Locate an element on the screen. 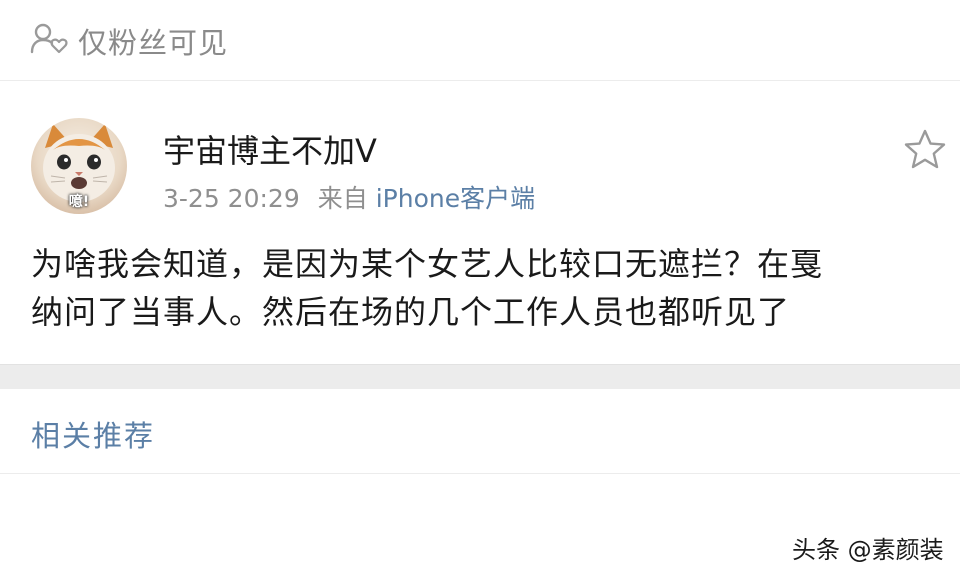  star-icon is located at coordinates (925, 150).